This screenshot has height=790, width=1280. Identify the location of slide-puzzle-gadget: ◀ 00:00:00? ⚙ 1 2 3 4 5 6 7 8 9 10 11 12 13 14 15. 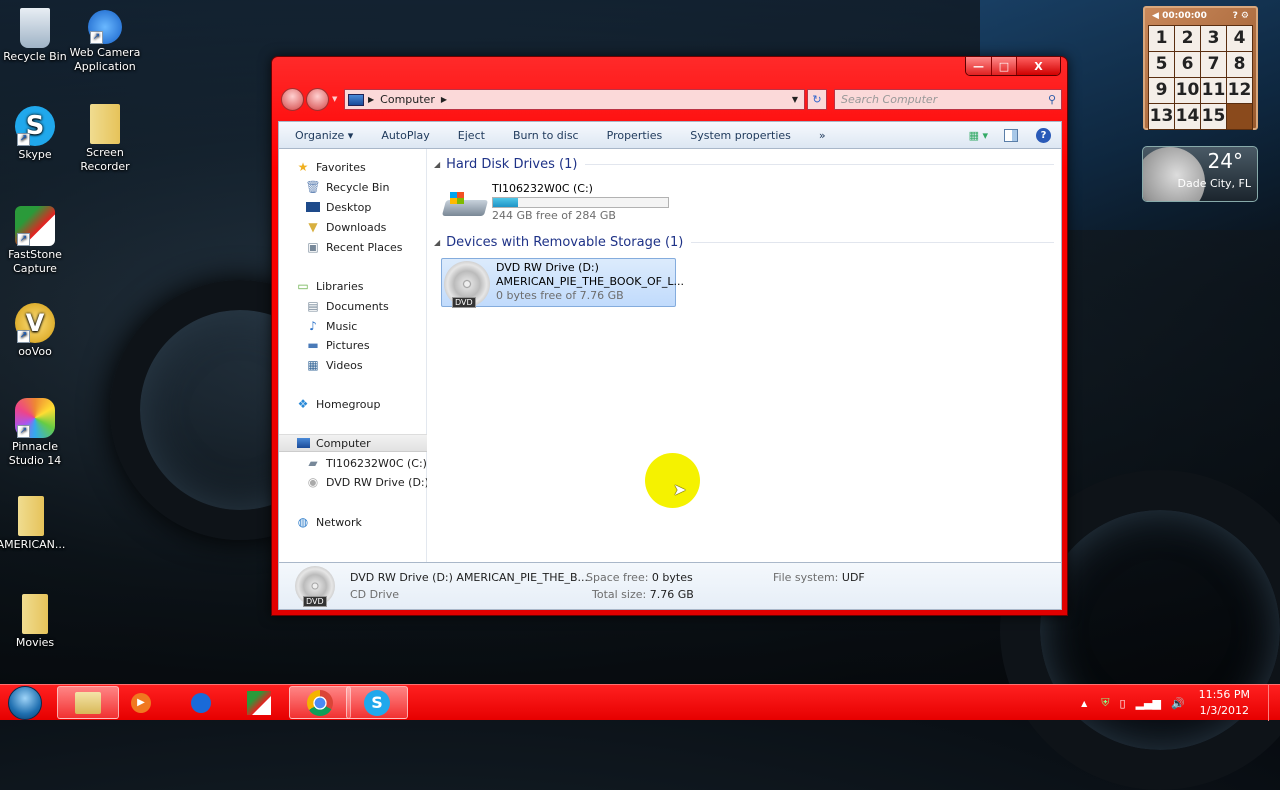
(1200, 68).